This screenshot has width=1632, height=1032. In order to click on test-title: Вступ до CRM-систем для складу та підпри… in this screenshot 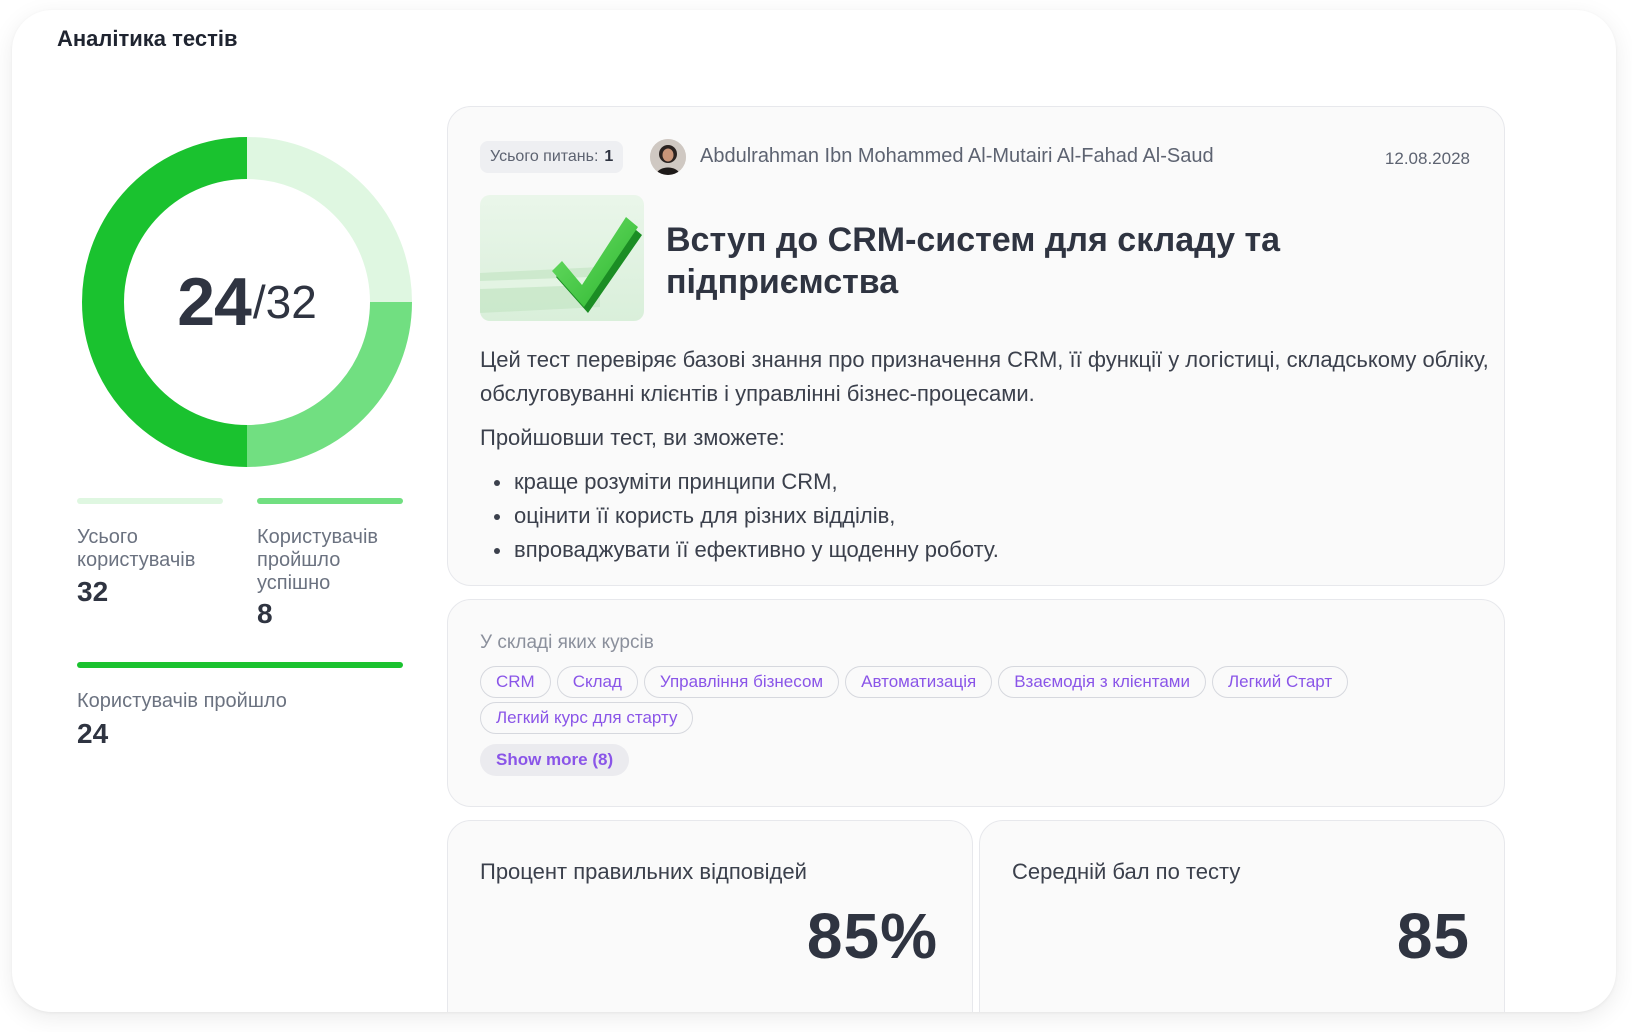, I will do `click(973, 261)`.